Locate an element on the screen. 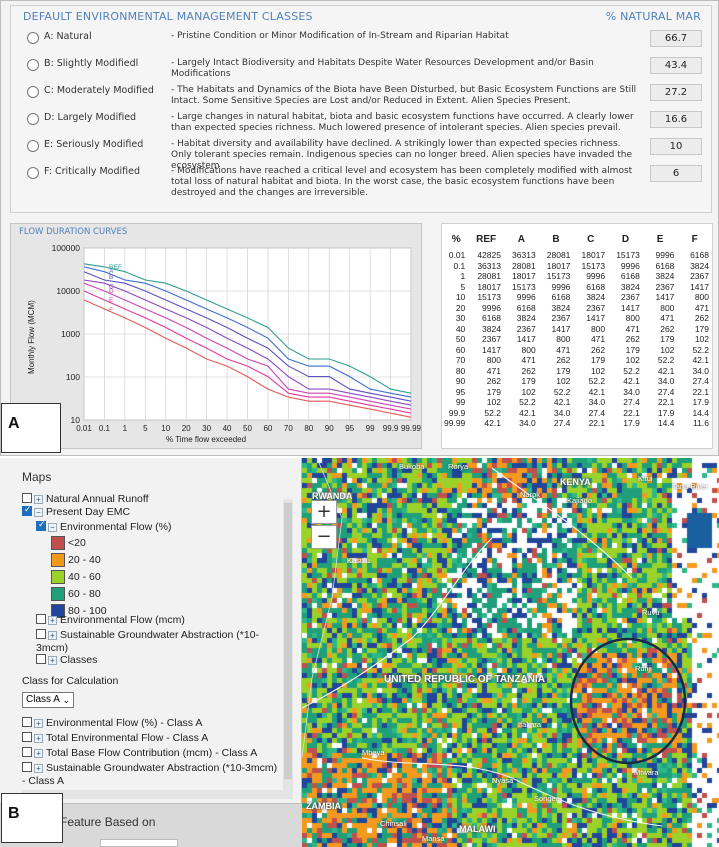 The height and width of the screenshot is (847, 719). class-for-calculation-label: Class for Calculation is located at coordinates (70, 681).